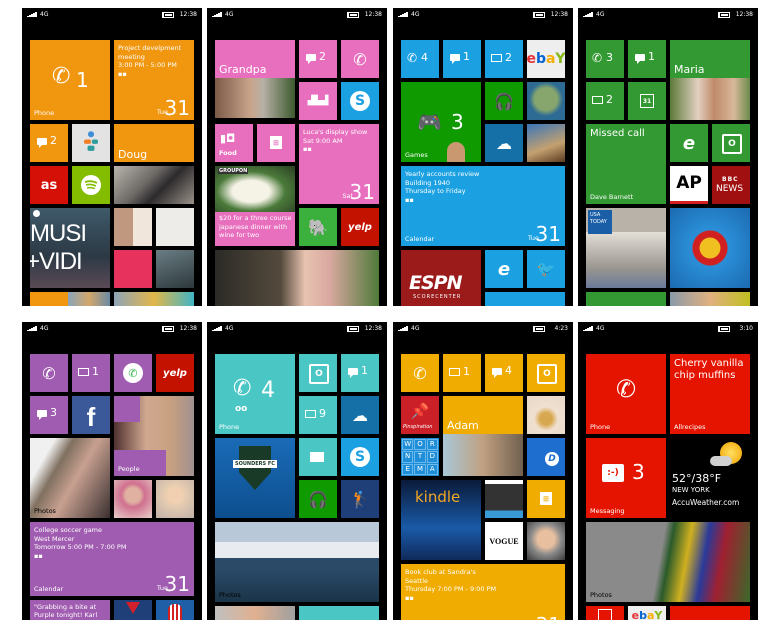  What do you see at coordinates (175, 373) in the screenshot?
I see `yelp-tile: yelp` at bounding box center [175, 373].